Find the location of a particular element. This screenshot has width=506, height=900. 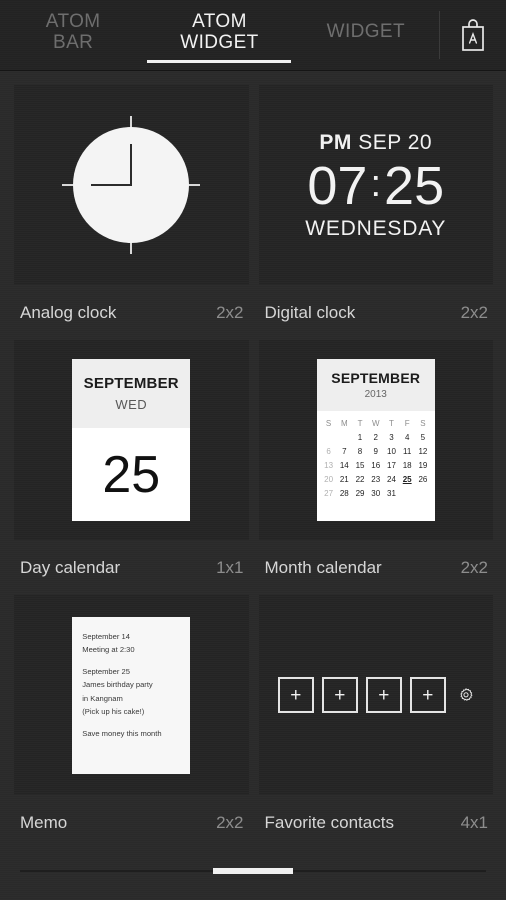

gear-icon is located at coordinates (466, 695).